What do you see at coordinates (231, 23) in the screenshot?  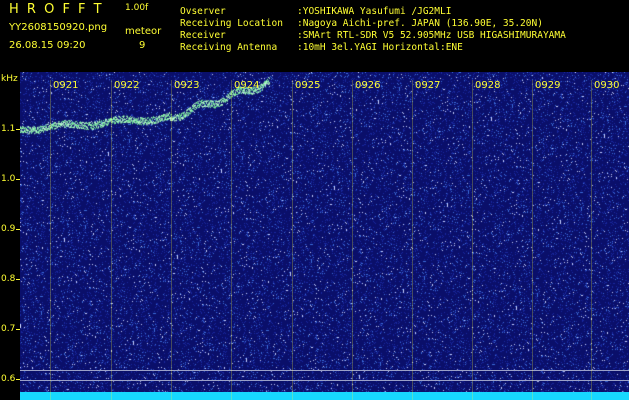 I see `info-label-location: Receiving Location` at bounding box center [231, 23].